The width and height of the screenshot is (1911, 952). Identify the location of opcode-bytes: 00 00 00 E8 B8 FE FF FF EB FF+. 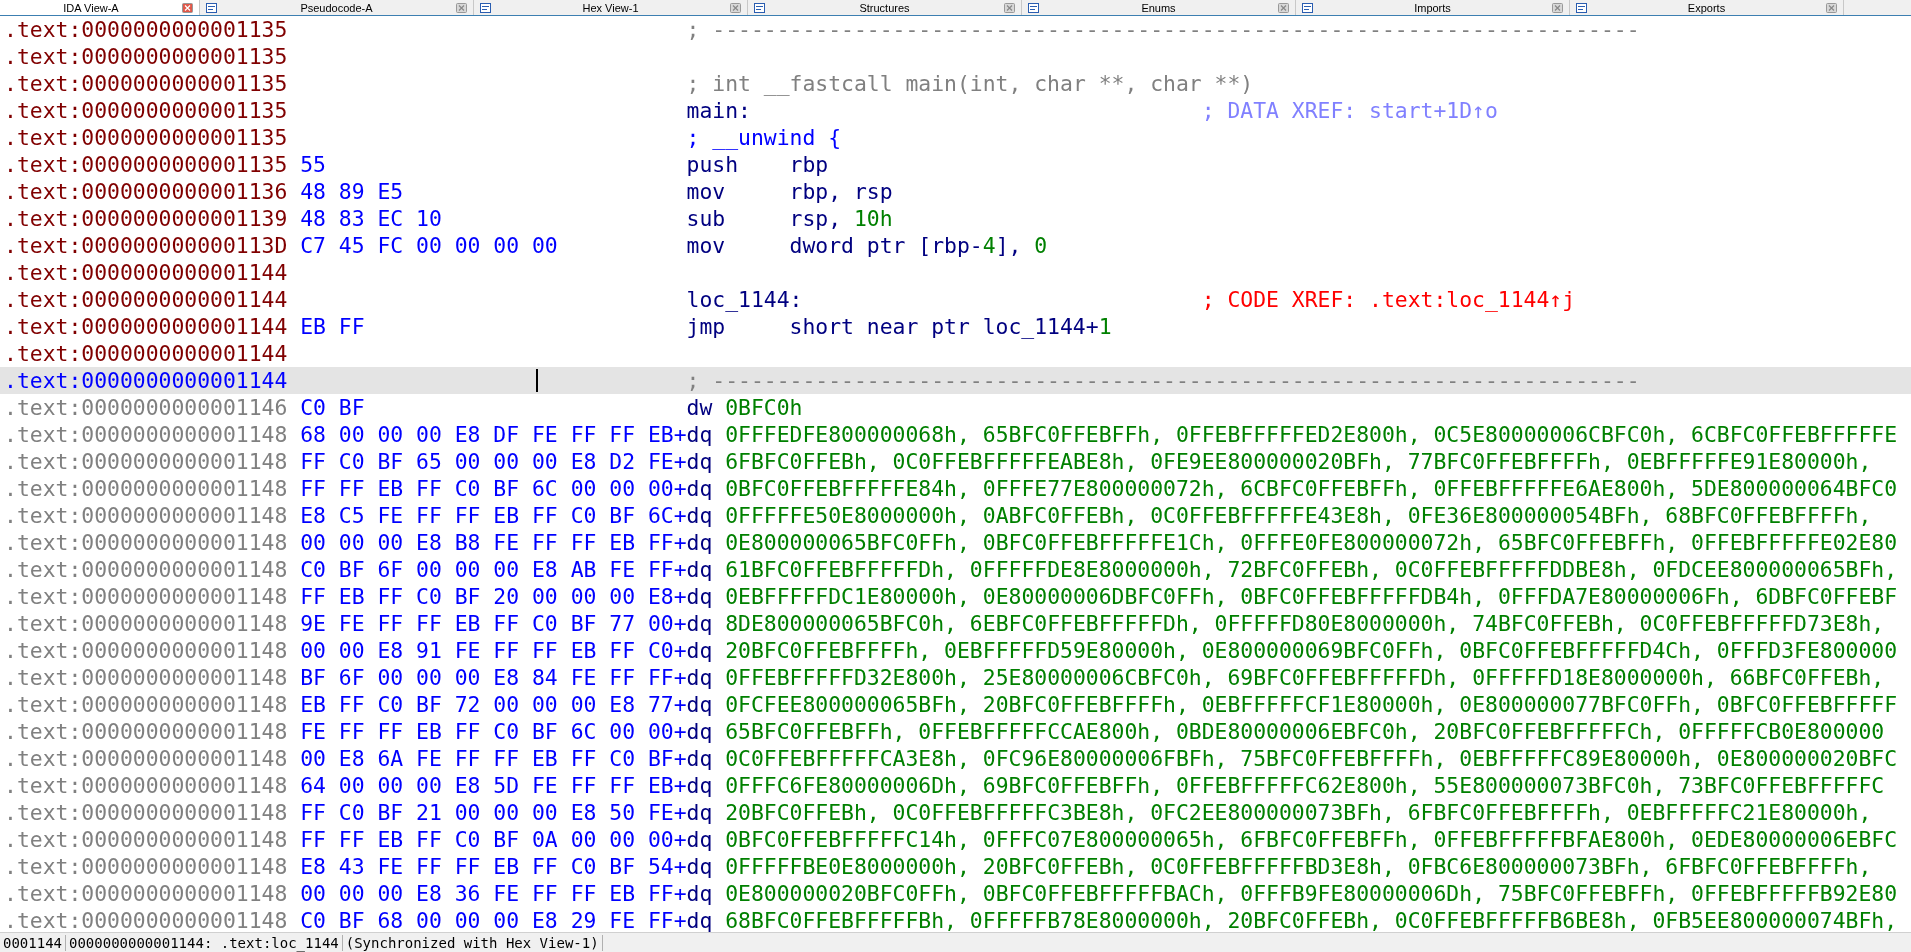
(493, 542).